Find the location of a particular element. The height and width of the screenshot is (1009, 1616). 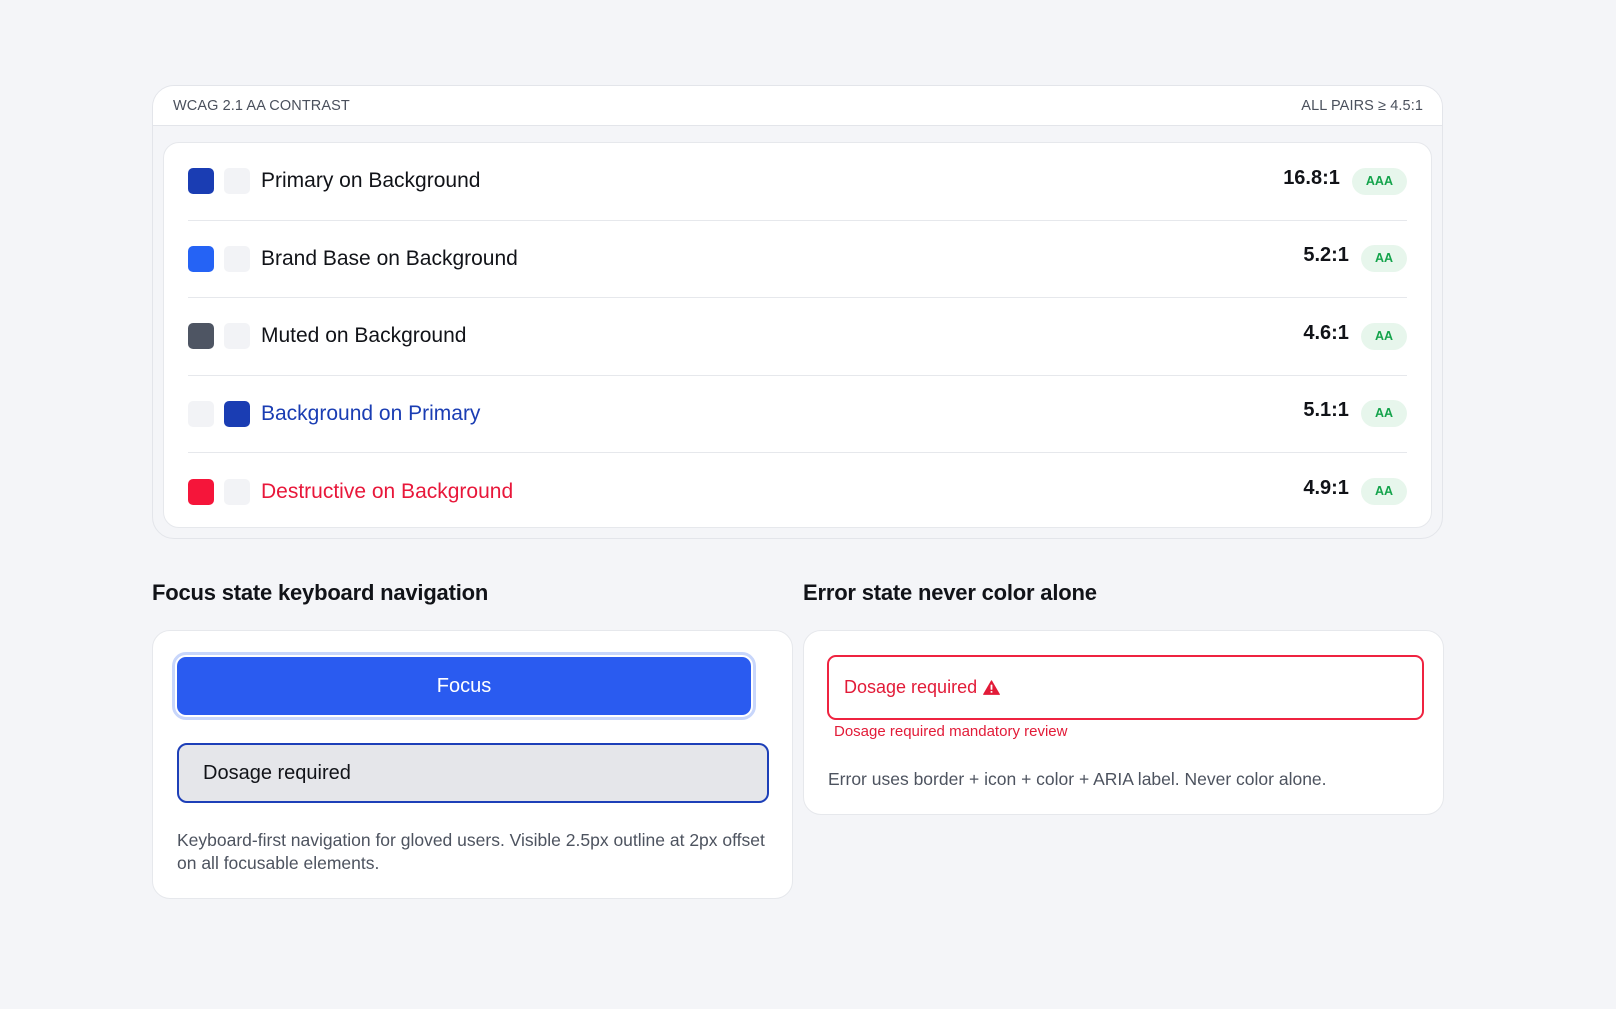

warning-triangle-icon is located at coordinates (991, 687).